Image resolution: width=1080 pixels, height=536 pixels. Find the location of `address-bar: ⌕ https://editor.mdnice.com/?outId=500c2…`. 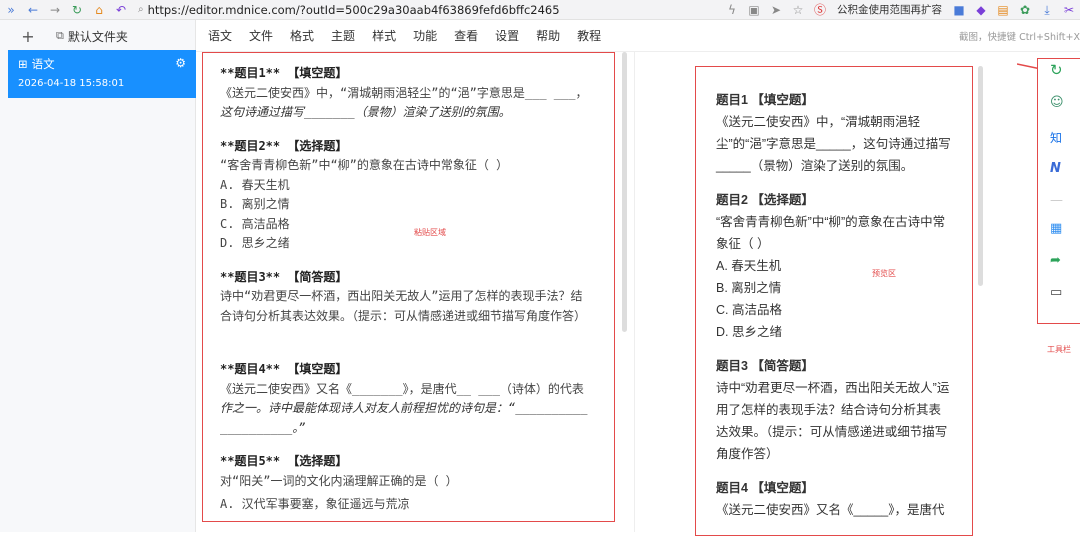

address-bar: ⌕ https://editor.mdnice.com/?outId=500c2… is located at coordinates (358, 10).